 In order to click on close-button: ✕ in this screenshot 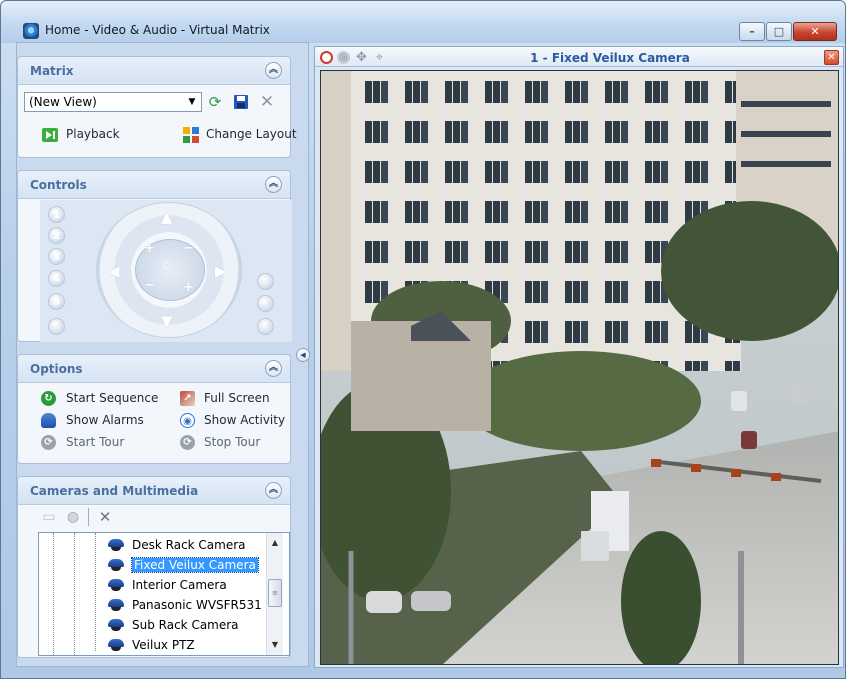, I will do `click(815, 31)`.